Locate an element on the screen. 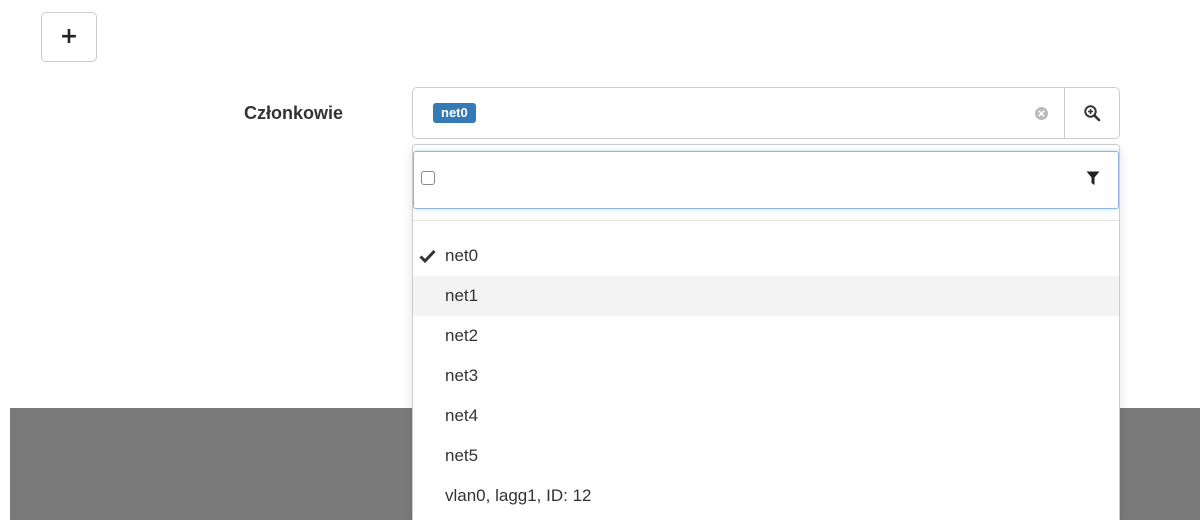 The image size is (1200, 520). option-label: net1 is located at coordinates (462, 295).